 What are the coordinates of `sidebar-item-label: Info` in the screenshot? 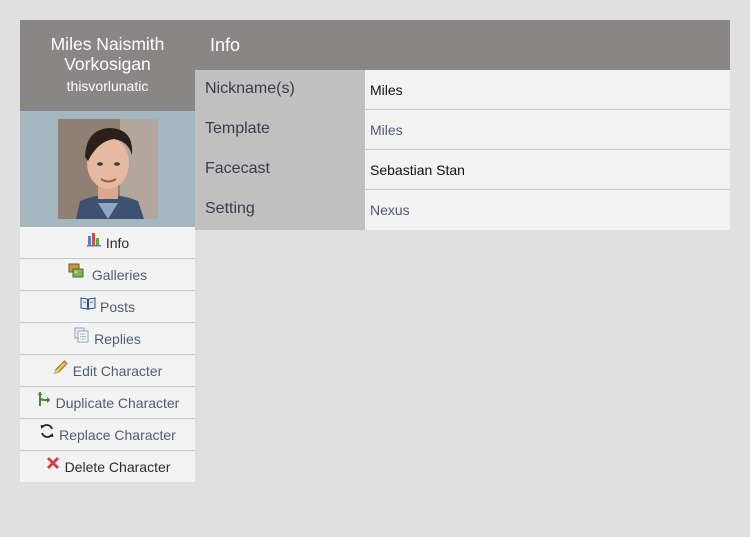 It's located at (117, 242).